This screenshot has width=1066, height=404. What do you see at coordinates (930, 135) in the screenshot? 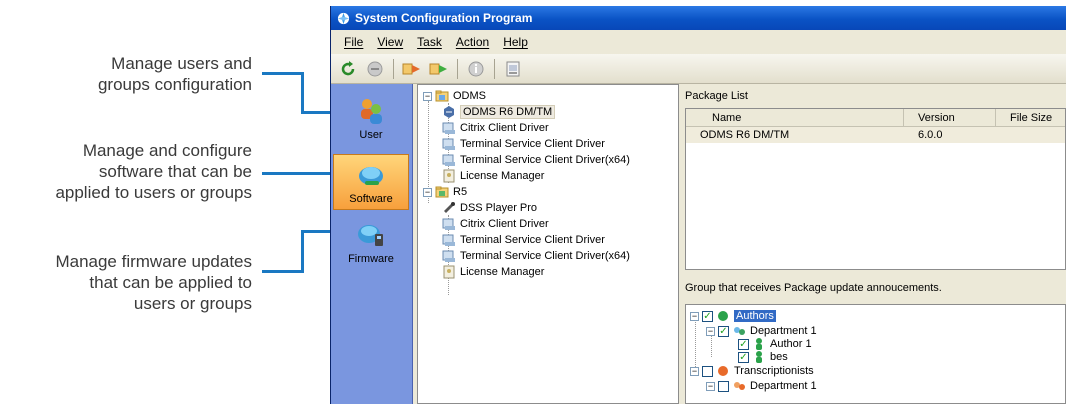
I see `cell-version: 6.0.0` at bounding box center [930, 135].